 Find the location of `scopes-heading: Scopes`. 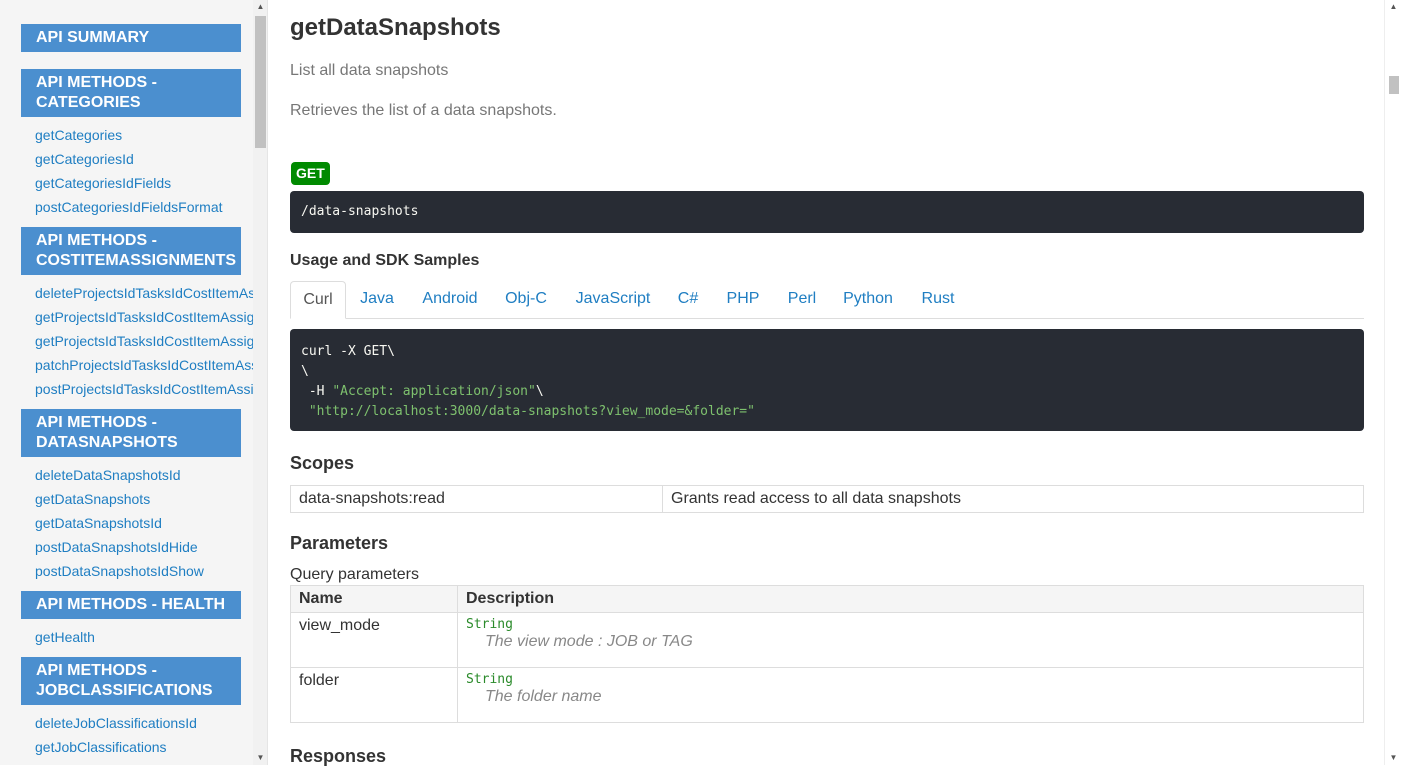

scopes-heading: Scopes is located at coordinates (322, 463).